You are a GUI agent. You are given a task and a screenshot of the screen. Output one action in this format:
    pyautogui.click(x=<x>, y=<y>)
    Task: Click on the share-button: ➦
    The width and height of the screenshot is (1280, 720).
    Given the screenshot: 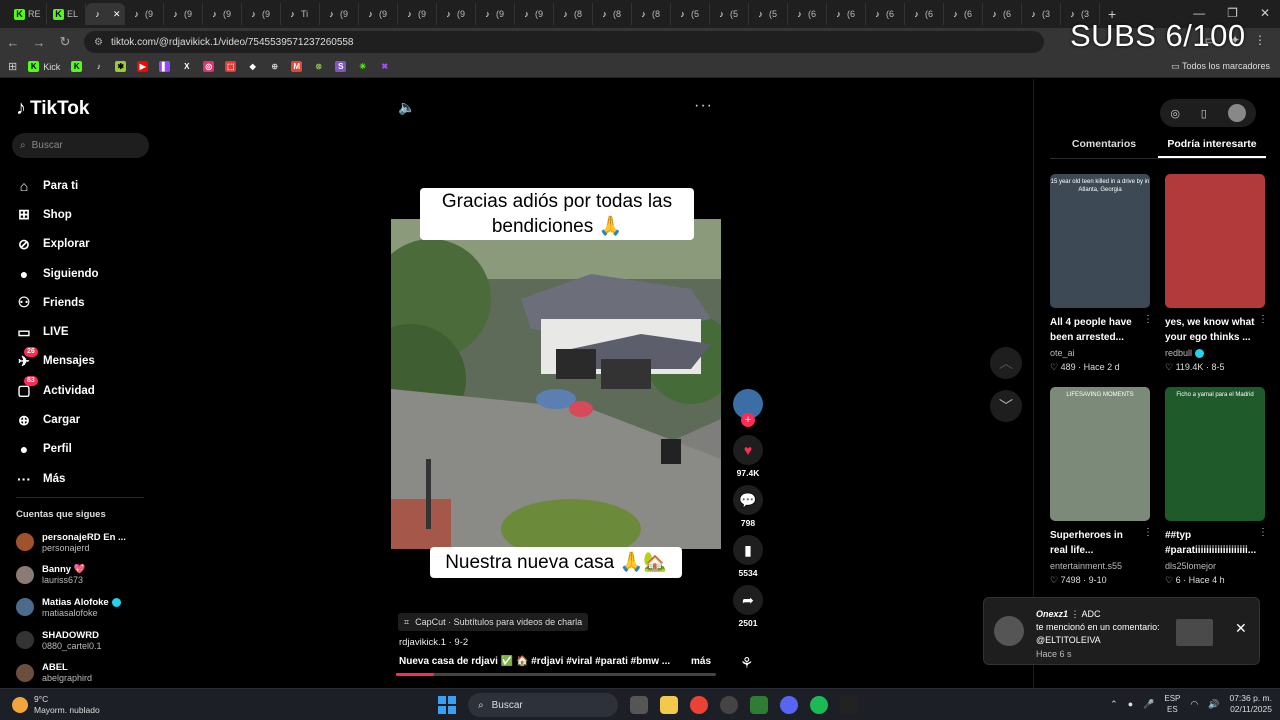 What is the action you would take?
    pyautogui.click(x=748, y=600)
    